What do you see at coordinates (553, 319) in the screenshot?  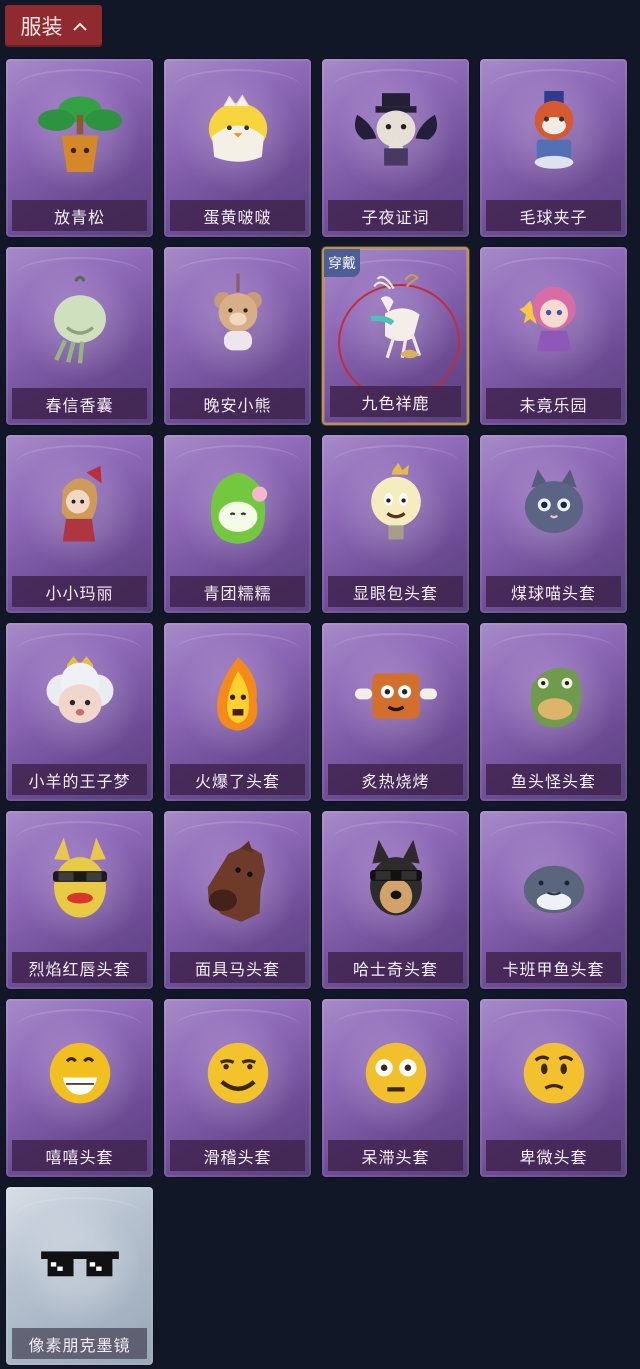 I see `magical-girl-doll-icon` at bounding box center [553, 319].